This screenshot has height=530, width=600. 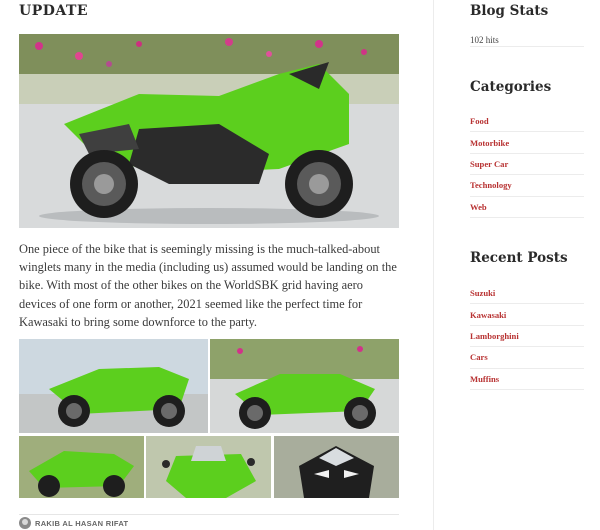 I want to click on category-link-motorbike: Motorbike, so click(x=489, y=143).